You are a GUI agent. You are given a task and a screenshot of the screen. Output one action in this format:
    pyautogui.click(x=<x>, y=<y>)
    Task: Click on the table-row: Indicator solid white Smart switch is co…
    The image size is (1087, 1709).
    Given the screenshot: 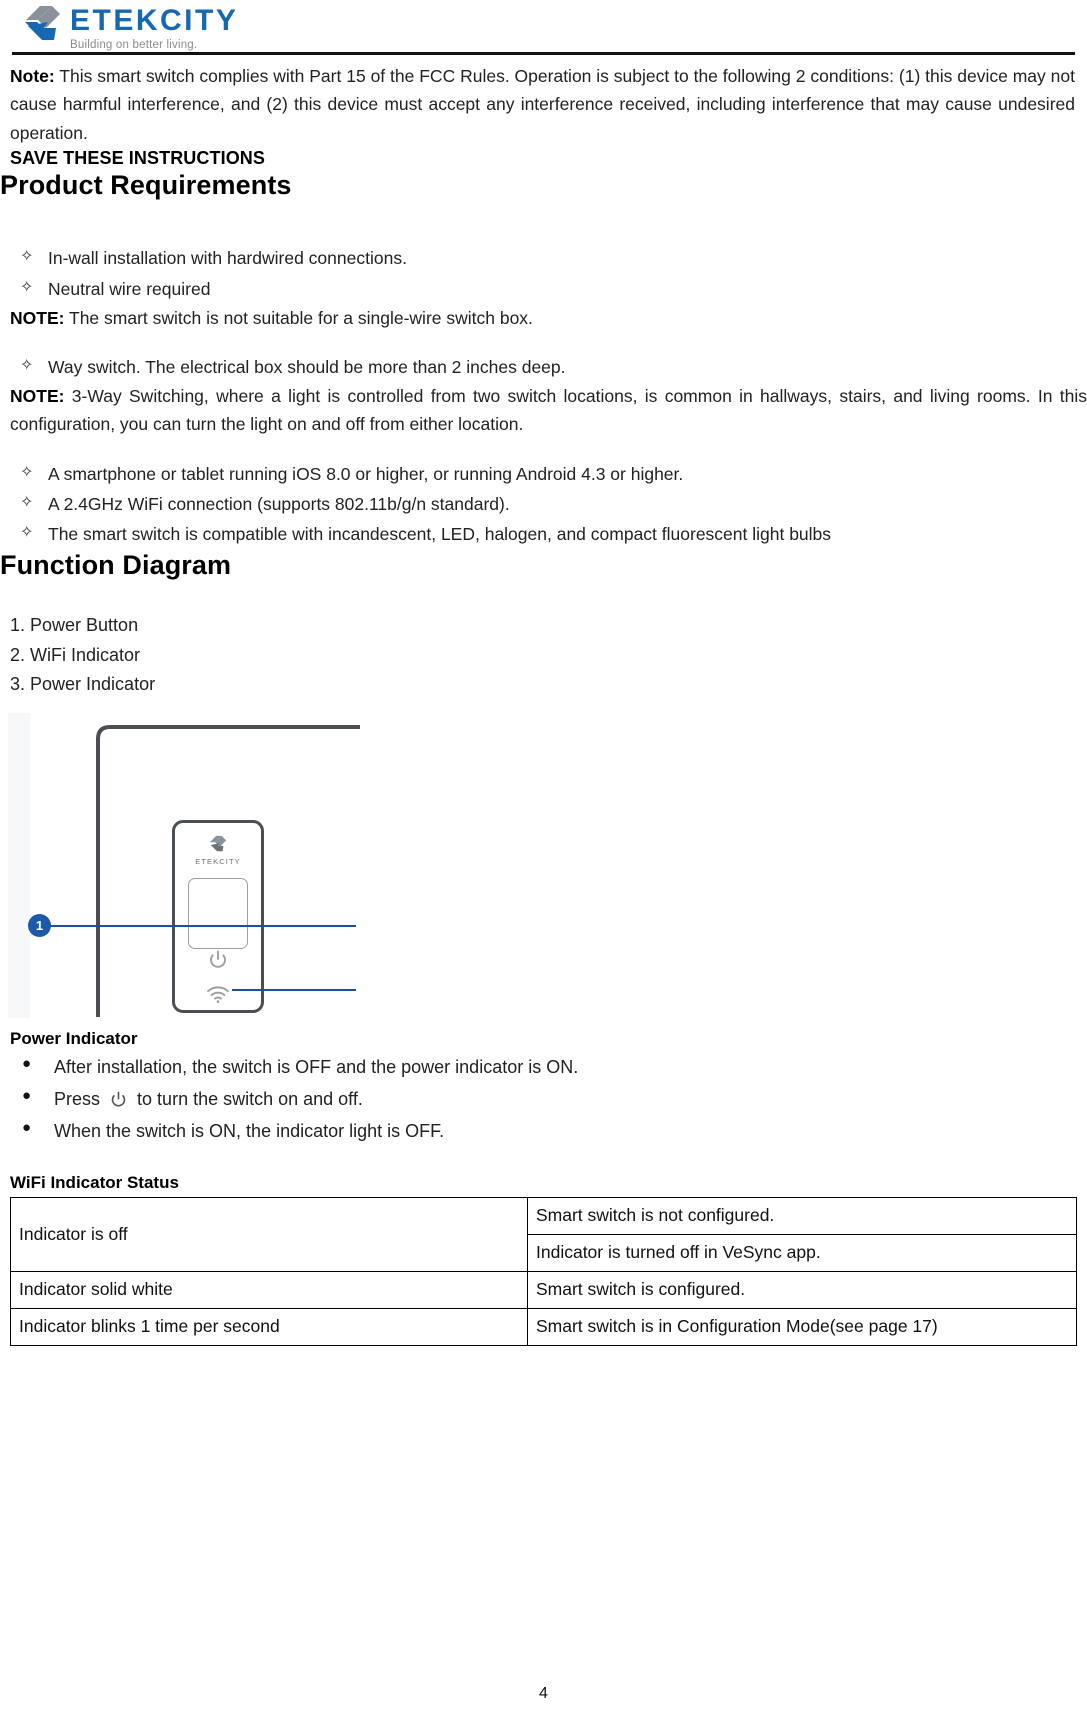 What is the action you would take?
    pyautogui.click(x=543, y=1289)
    